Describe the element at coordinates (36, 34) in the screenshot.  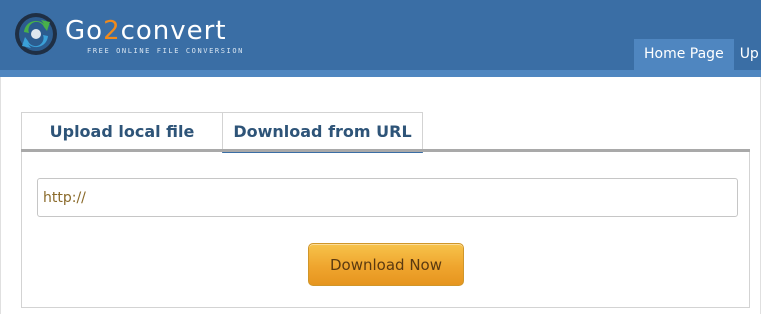
I see `go2convert-logo-icon` at that location.